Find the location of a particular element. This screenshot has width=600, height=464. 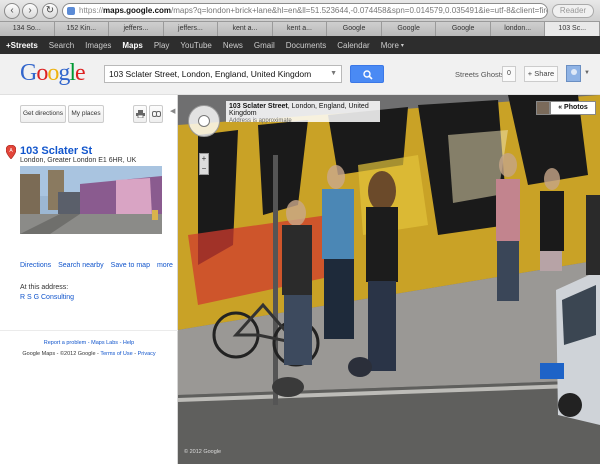

privacy-link: Privacy is located at coordinates (147, 354).